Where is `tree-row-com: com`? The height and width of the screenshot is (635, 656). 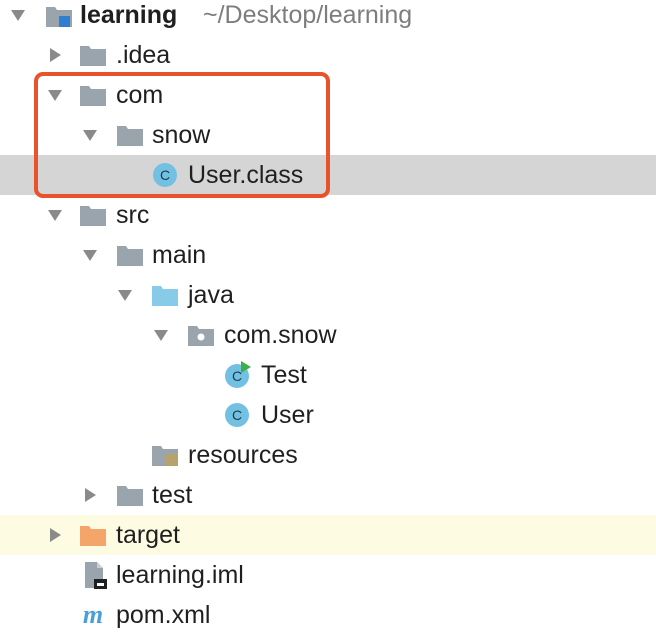 tree-row-com: com is located at coordinates (328, 95).